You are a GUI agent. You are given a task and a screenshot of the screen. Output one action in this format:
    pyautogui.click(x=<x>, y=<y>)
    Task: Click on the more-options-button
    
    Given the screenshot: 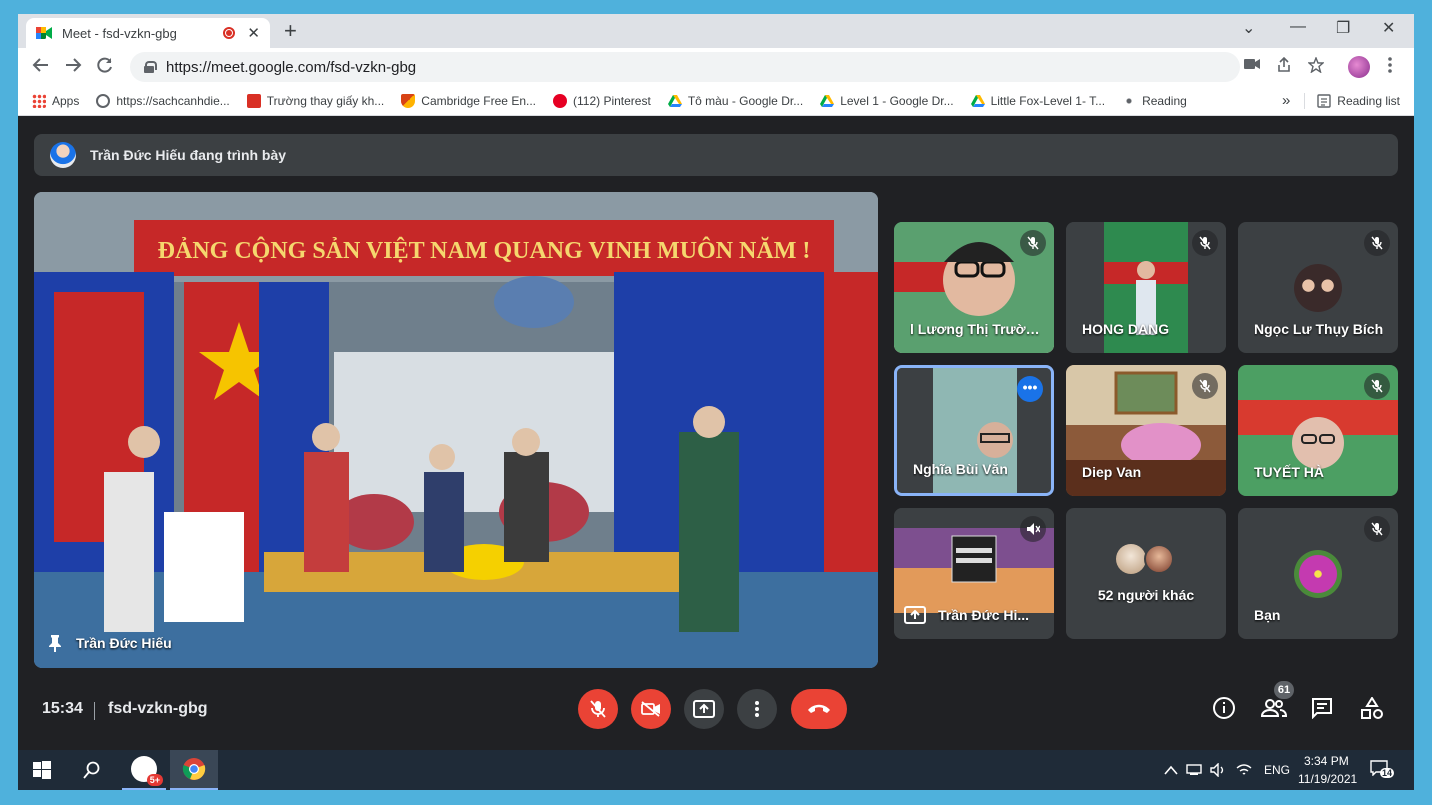 What is the action you would take?
    pyautogui.click(x=757, y=709)
    